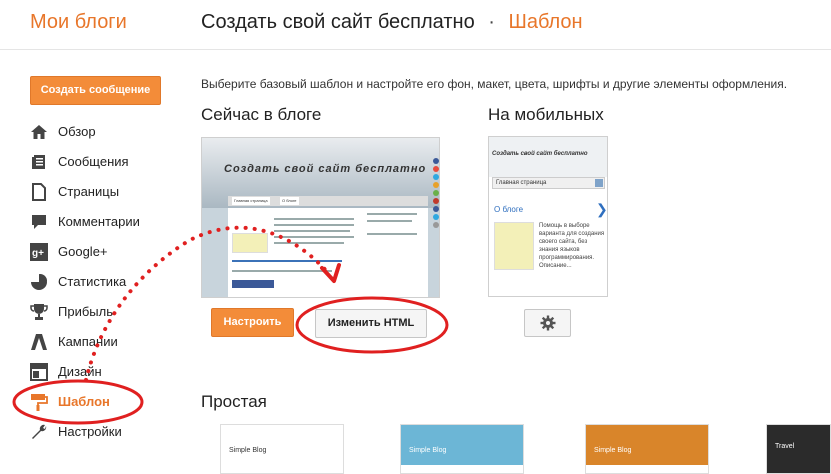 The image size is (831, 474). I want to click on sidebar-item-google-plus: g+ Google+, so click(95, 252).